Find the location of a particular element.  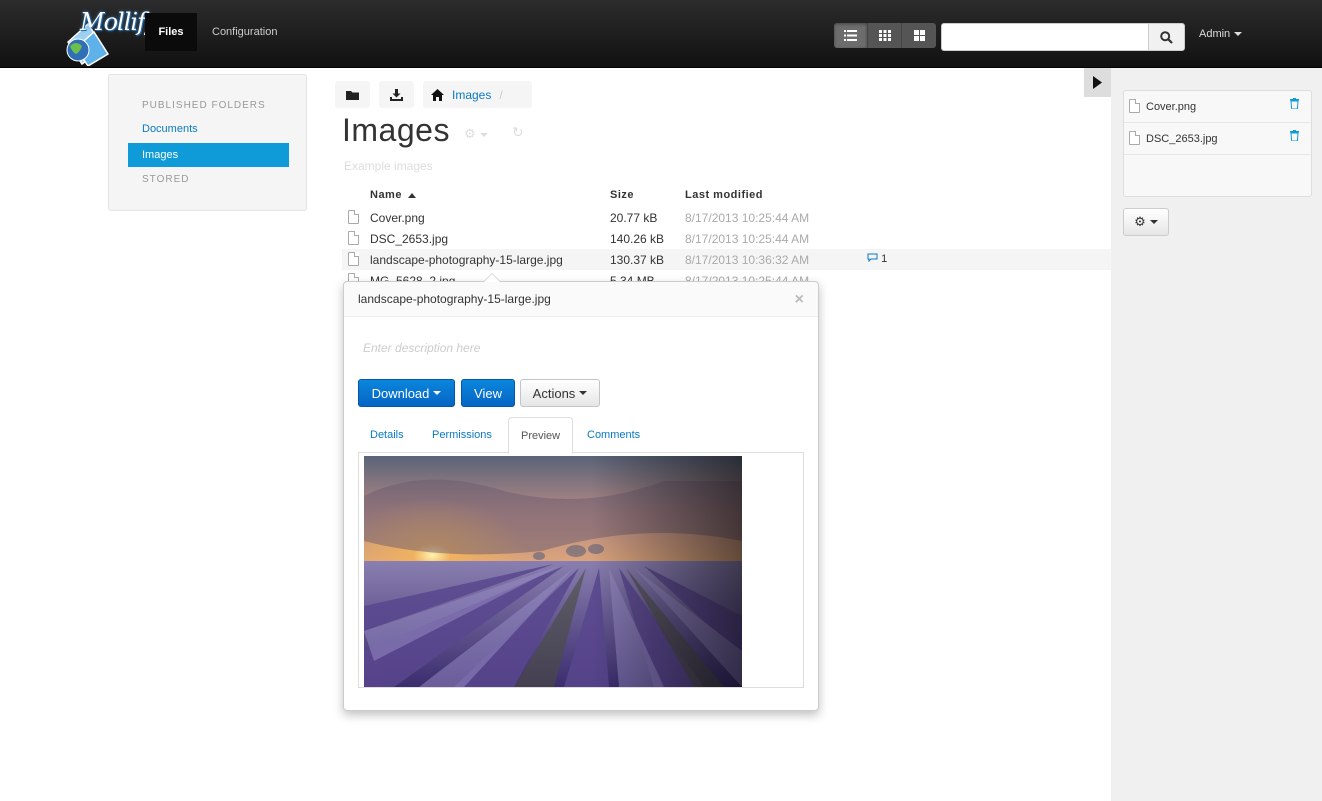

nav-configuration: Configuration is located at coordinates (244, 32).